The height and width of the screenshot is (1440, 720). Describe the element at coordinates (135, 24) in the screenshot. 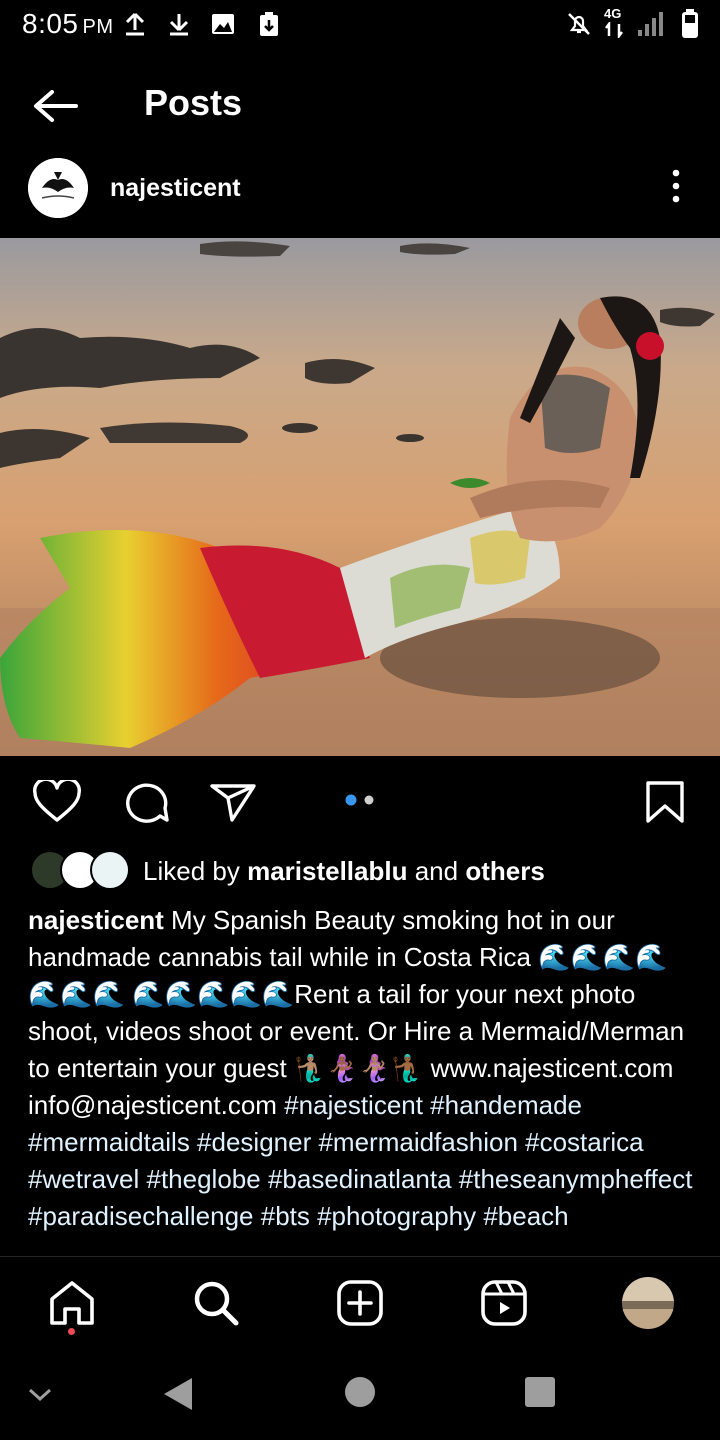

I see `upload-icon` at that location.